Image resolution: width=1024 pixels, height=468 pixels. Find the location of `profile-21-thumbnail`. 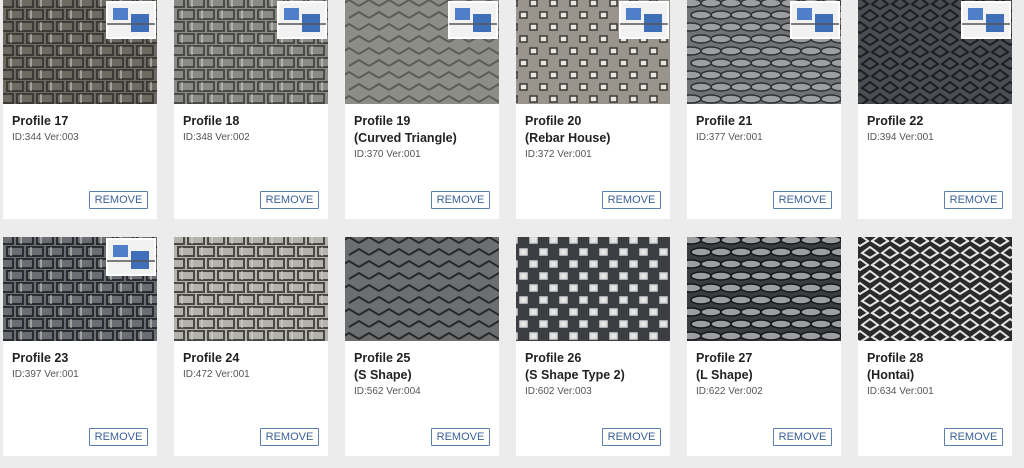

profile-21-thumbnail is located at coordinates (764, 52).